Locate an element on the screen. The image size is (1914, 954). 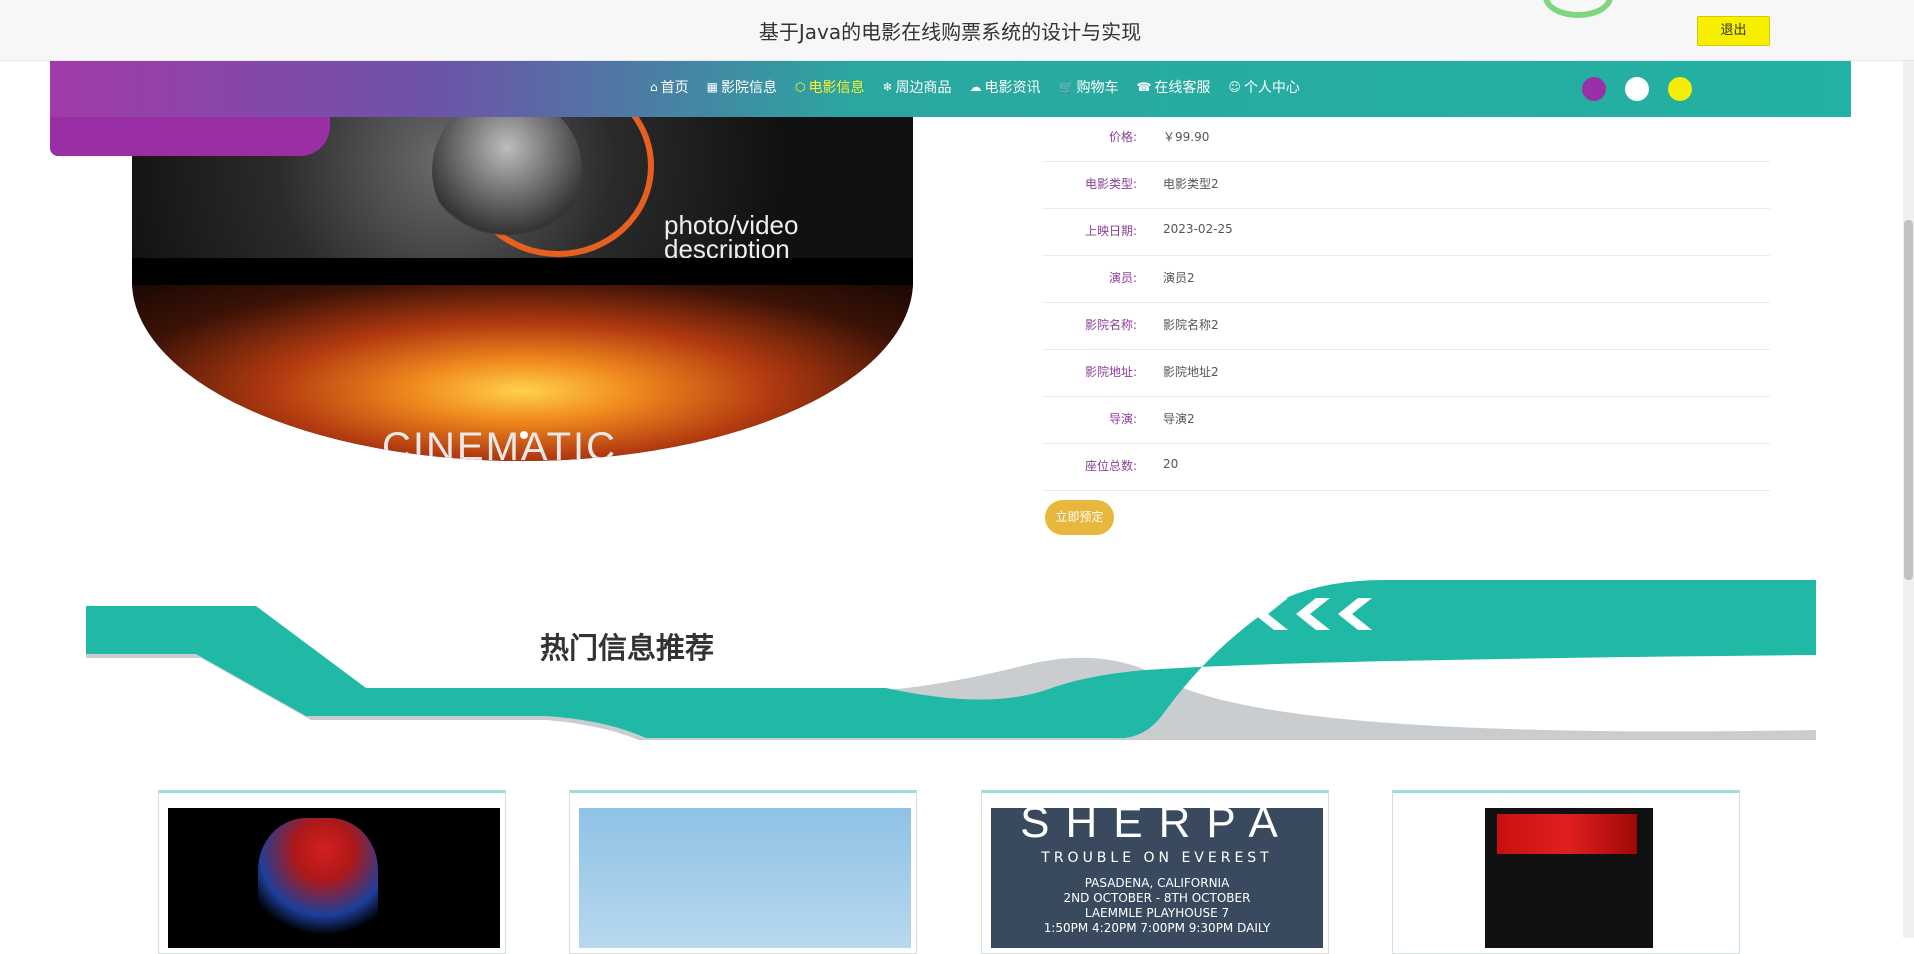
hero-caption: photo/video description is located at coordinates (731, 237).